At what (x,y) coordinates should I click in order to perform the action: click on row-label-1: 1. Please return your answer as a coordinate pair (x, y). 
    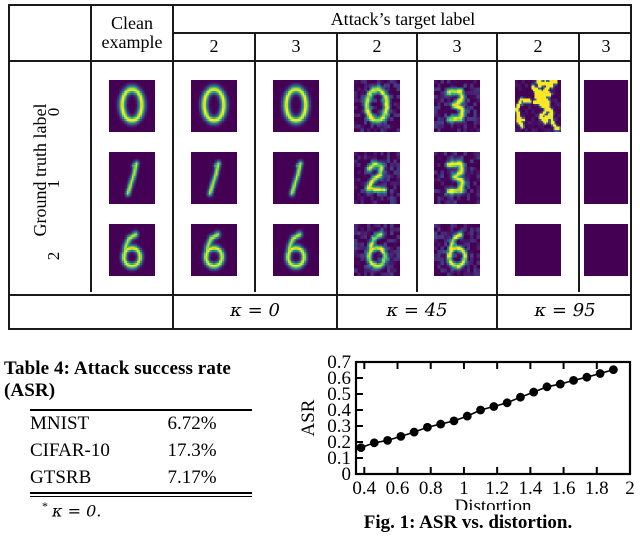
    Looking at the image, I should click on (53, 184).